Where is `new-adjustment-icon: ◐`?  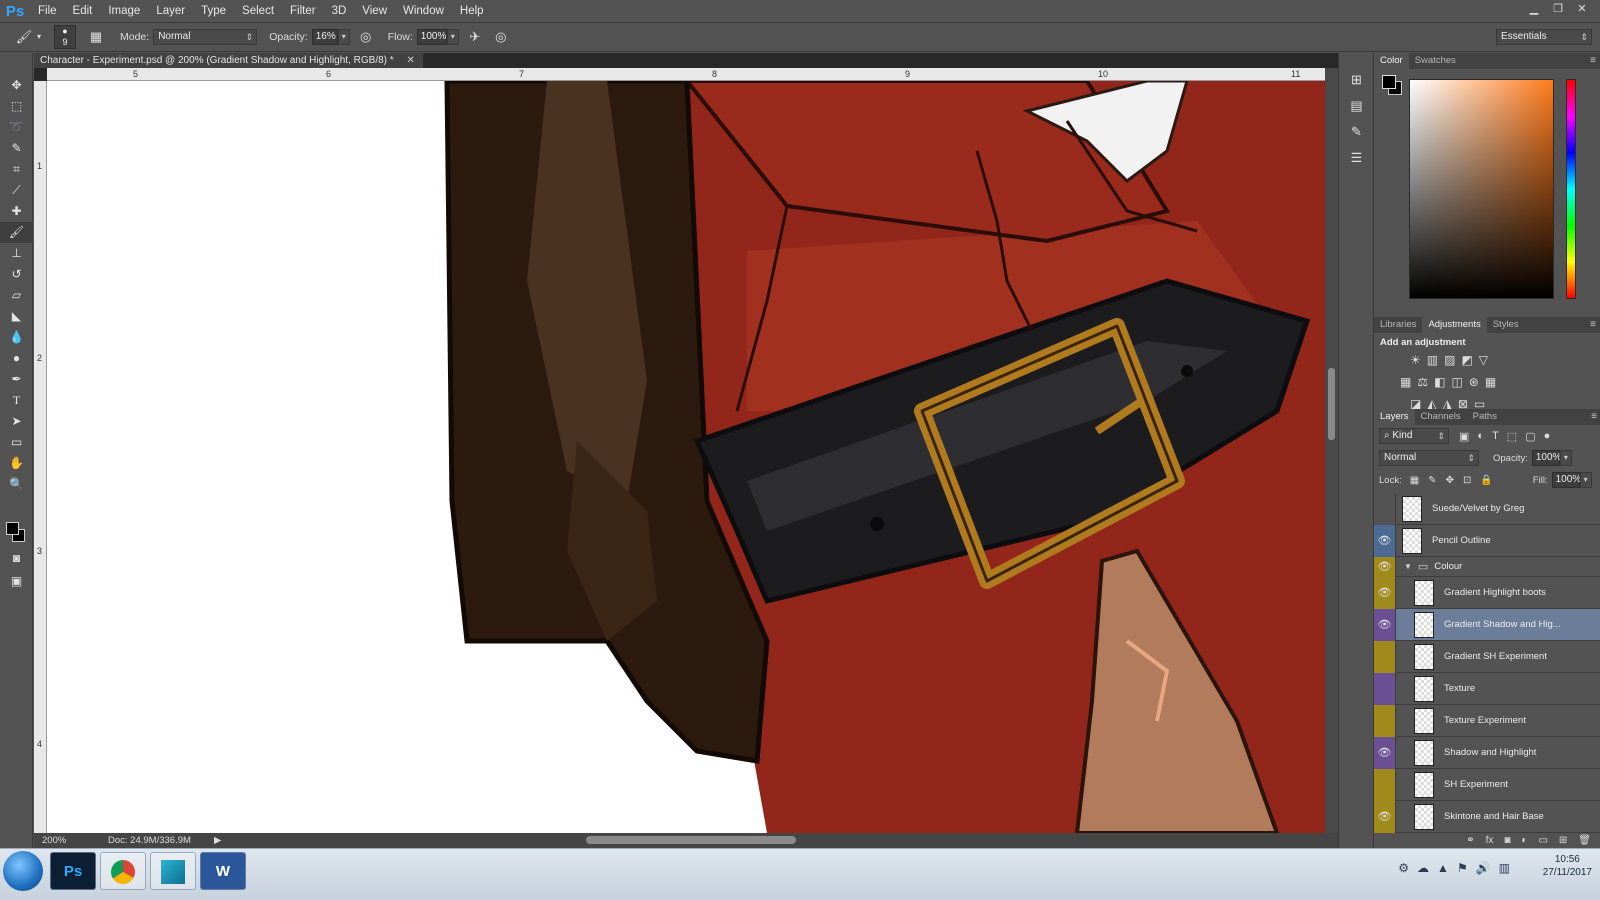
new-adjustment-icon: ◐ is located at coordinates (1524, 841).